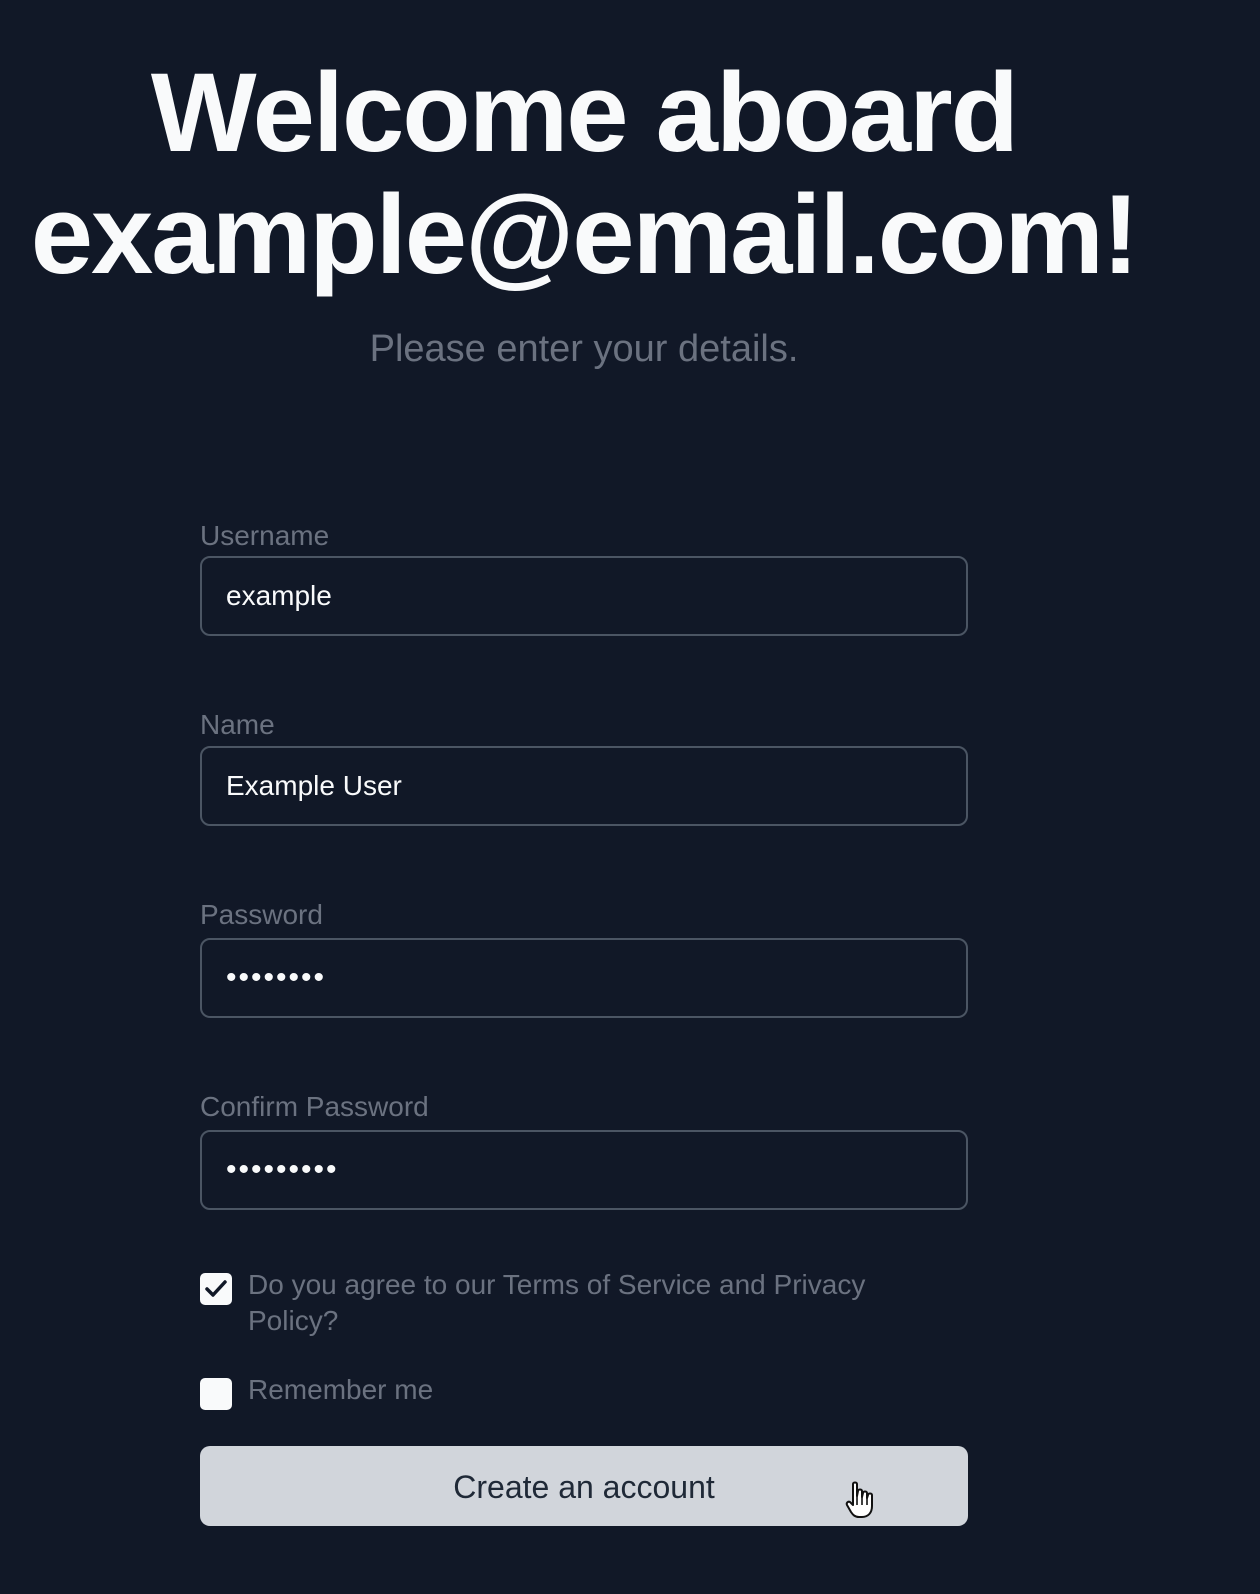  I want to click on password-label: Password, so click(261, 914).